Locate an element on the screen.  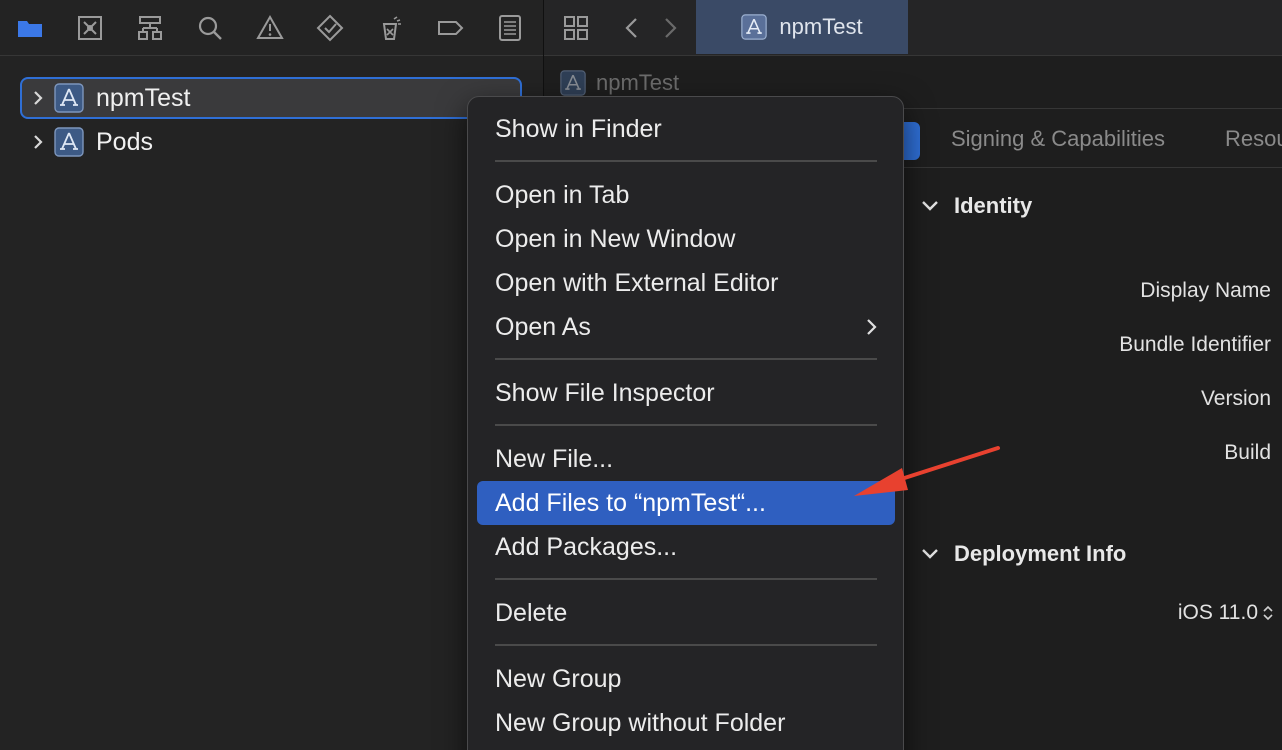
tree-item-pods: Pods is located at coordinates (273, 142).